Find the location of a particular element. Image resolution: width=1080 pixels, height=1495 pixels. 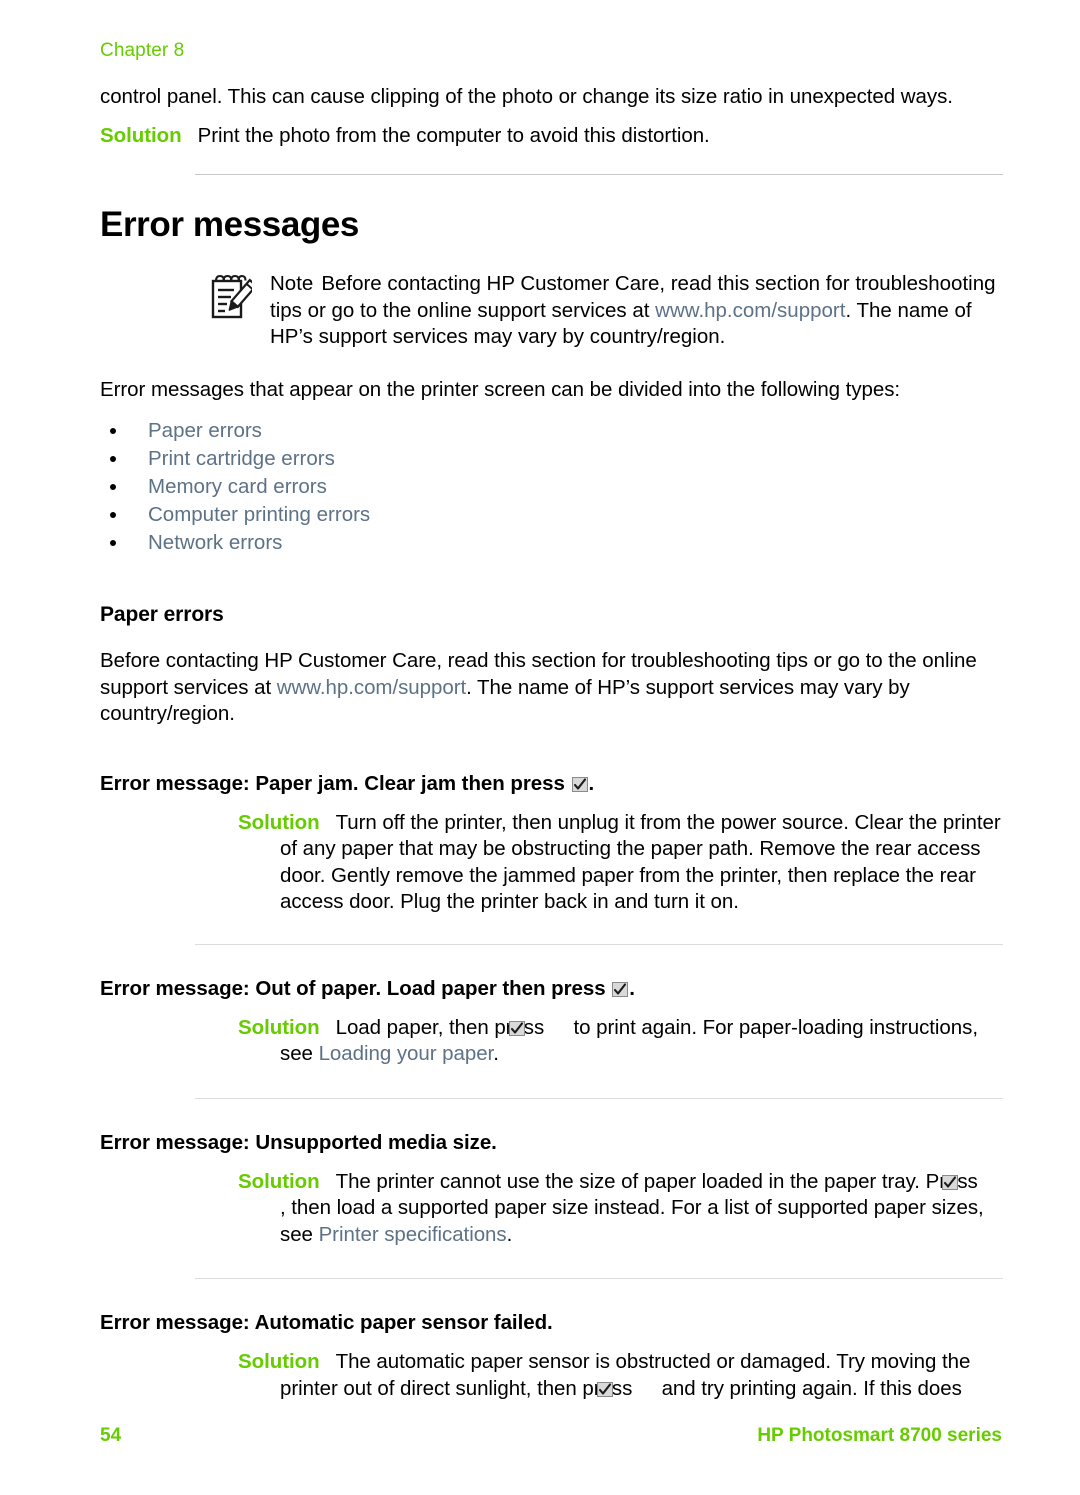

note-support-link: www.hp.com/support is located at coordinates (750, 310).